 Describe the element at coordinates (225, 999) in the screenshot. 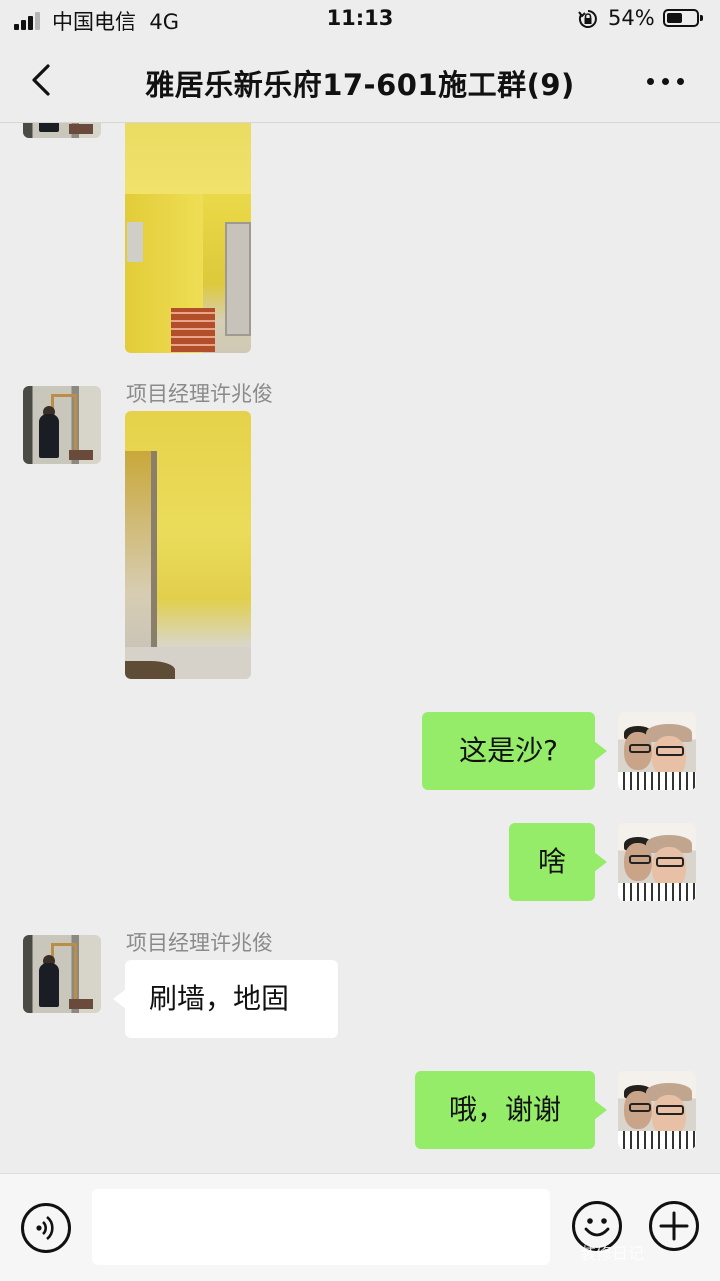

I see `message-bubble-received: 刷墙，地固` at that location.